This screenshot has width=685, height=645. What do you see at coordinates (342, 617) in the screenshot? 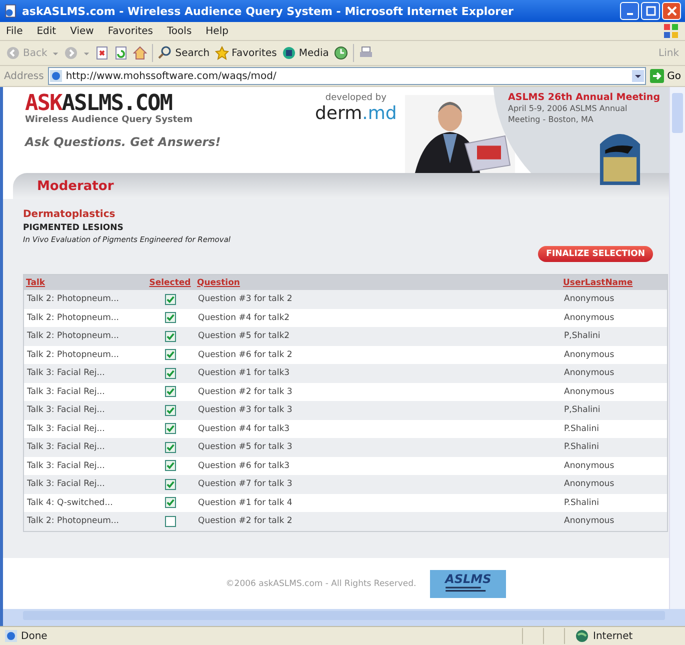
I see `horizontal-scrollbar` at bounding box center [342, 617].